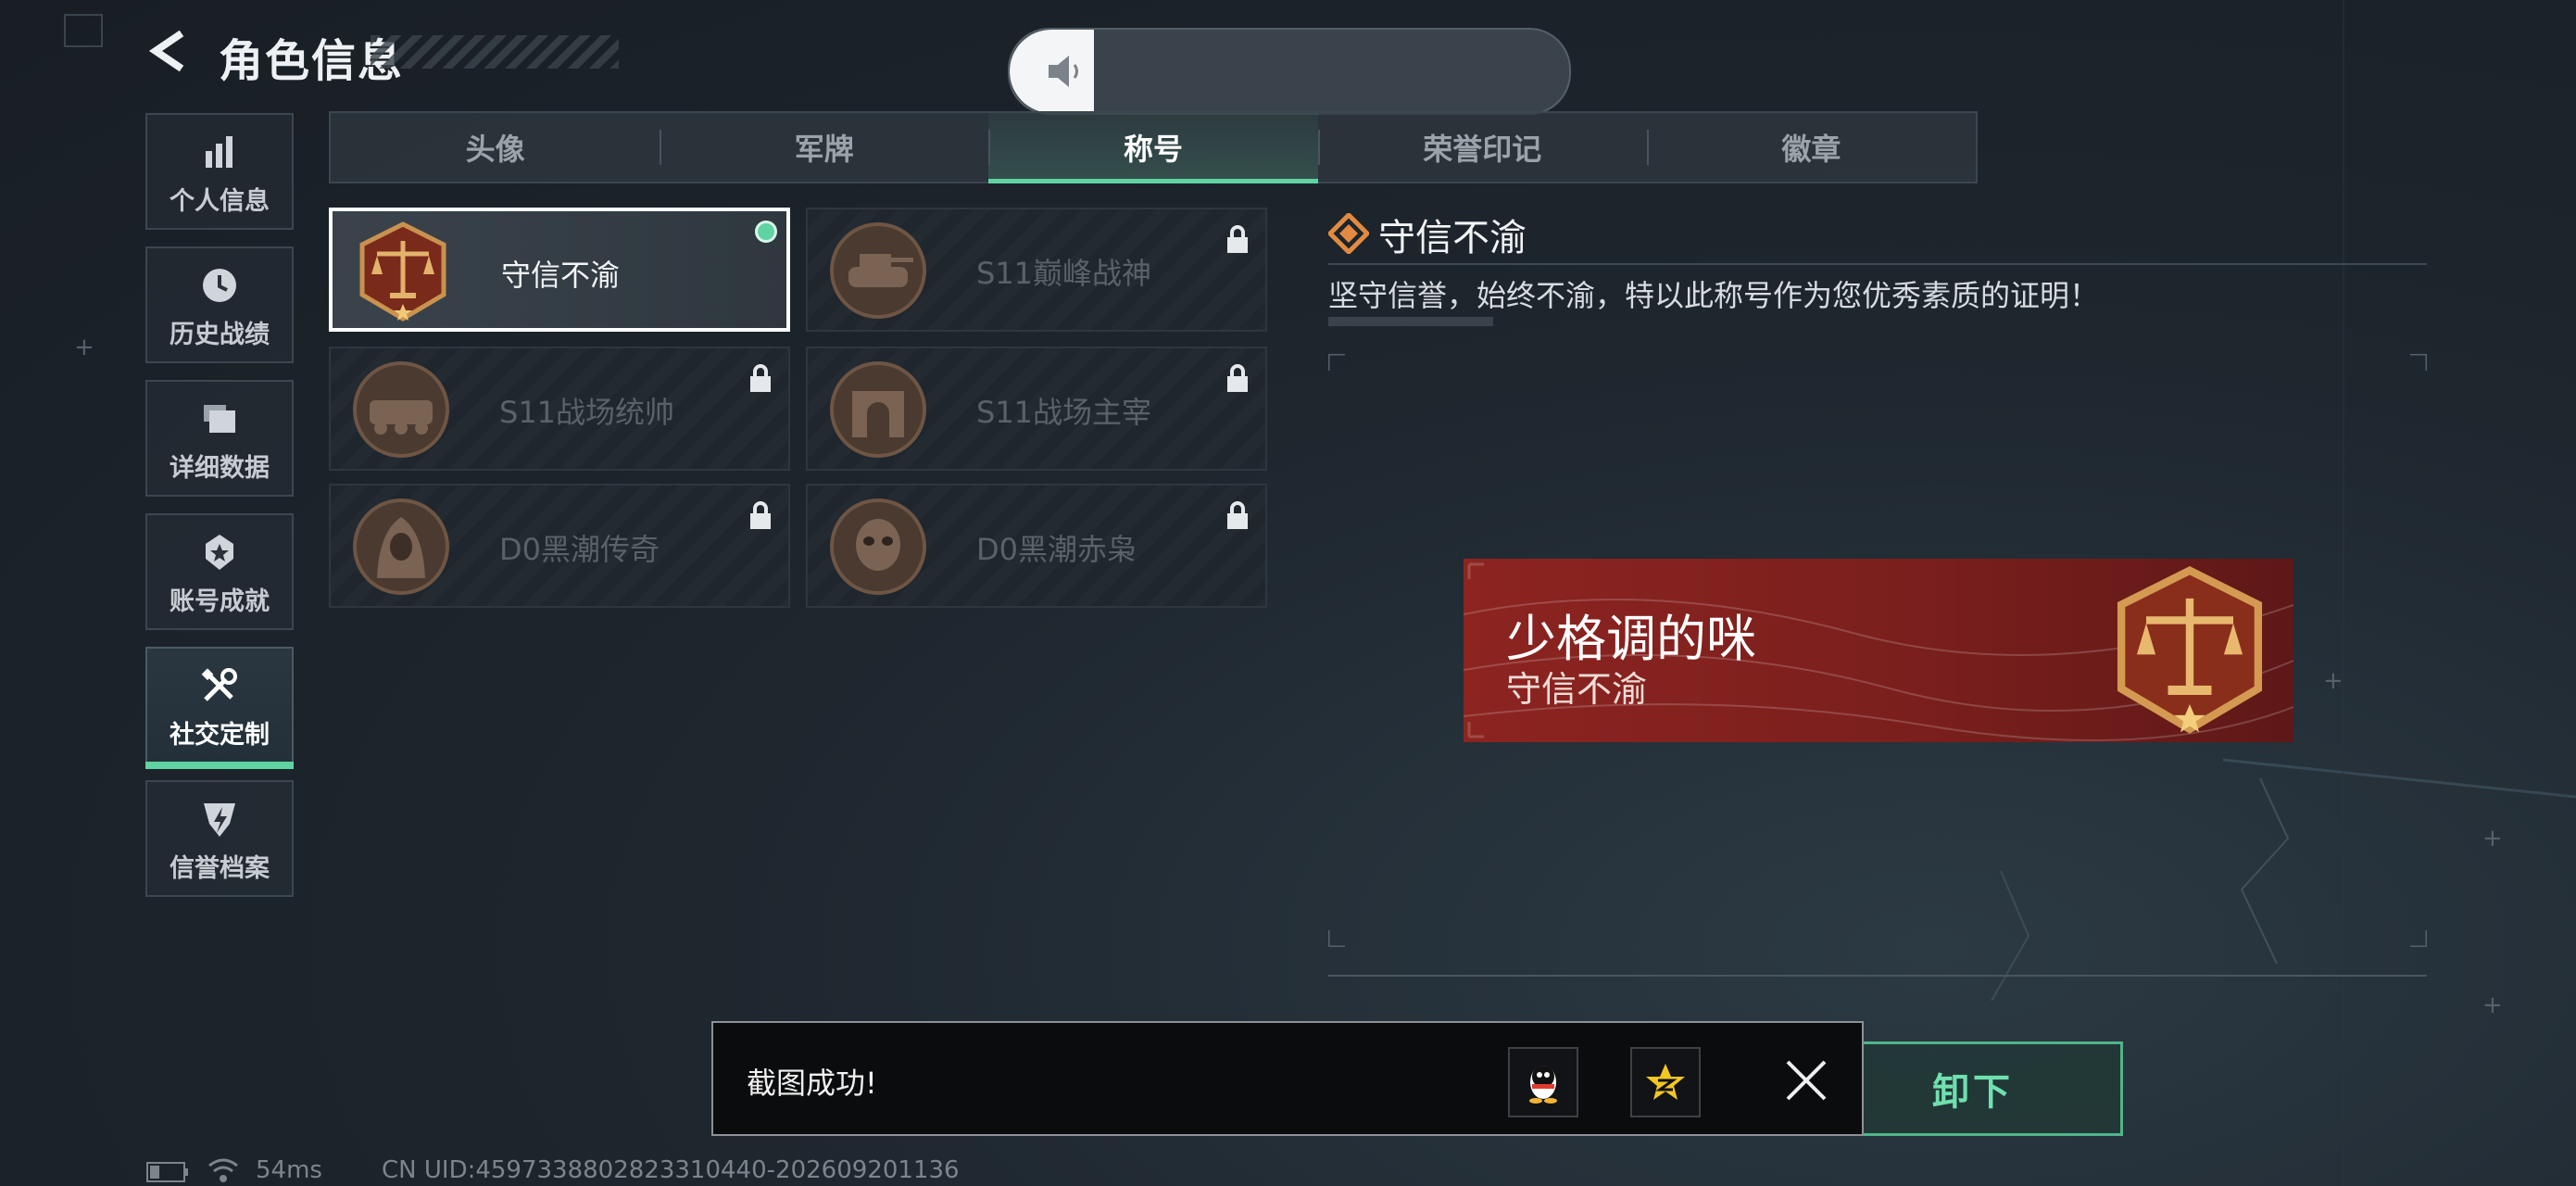  What do you see at coordinates (401, 546) in the screenshot?
I see `hooded-figure-medal-icon` at bounding box center [401, 546].